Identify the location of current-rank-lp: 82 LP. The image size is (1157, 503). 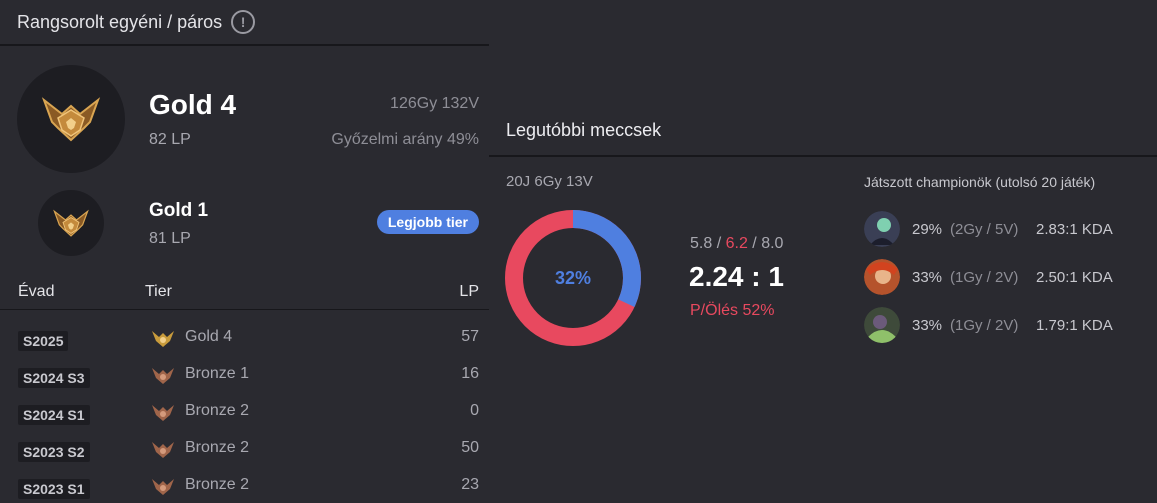
(170, 139).